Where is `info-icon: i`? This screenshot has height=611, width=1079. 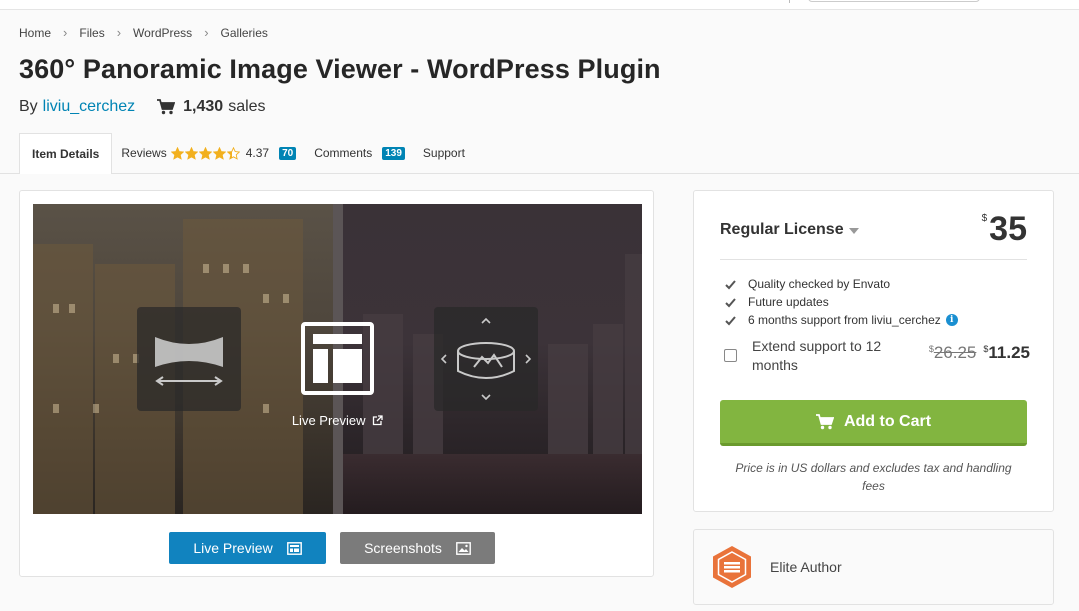
info-icon: i is located at coordinates (951, 320).